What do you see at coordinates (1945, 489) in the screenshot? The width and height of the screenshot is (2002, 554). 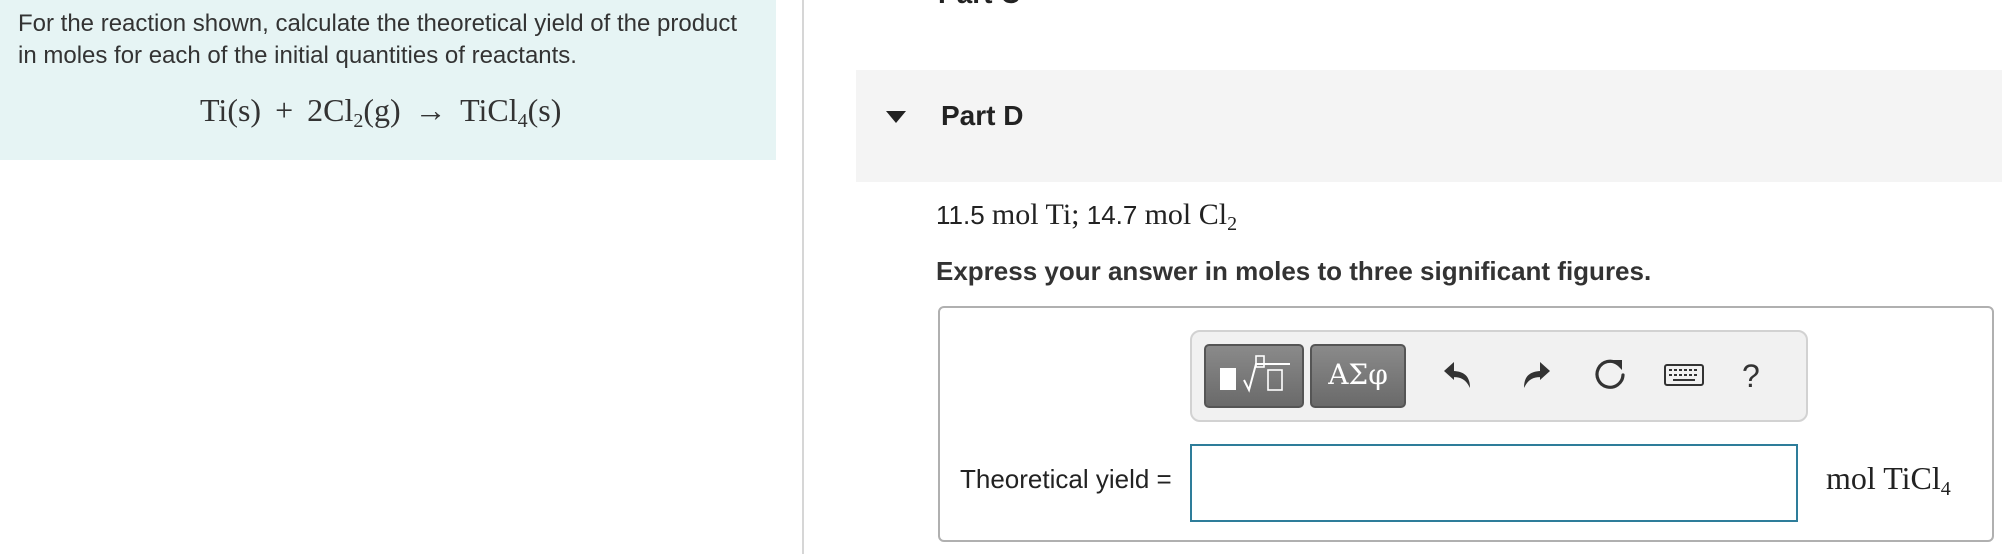 I see `answer-unit-subscript: 4` at bounding box center [1945, 489].